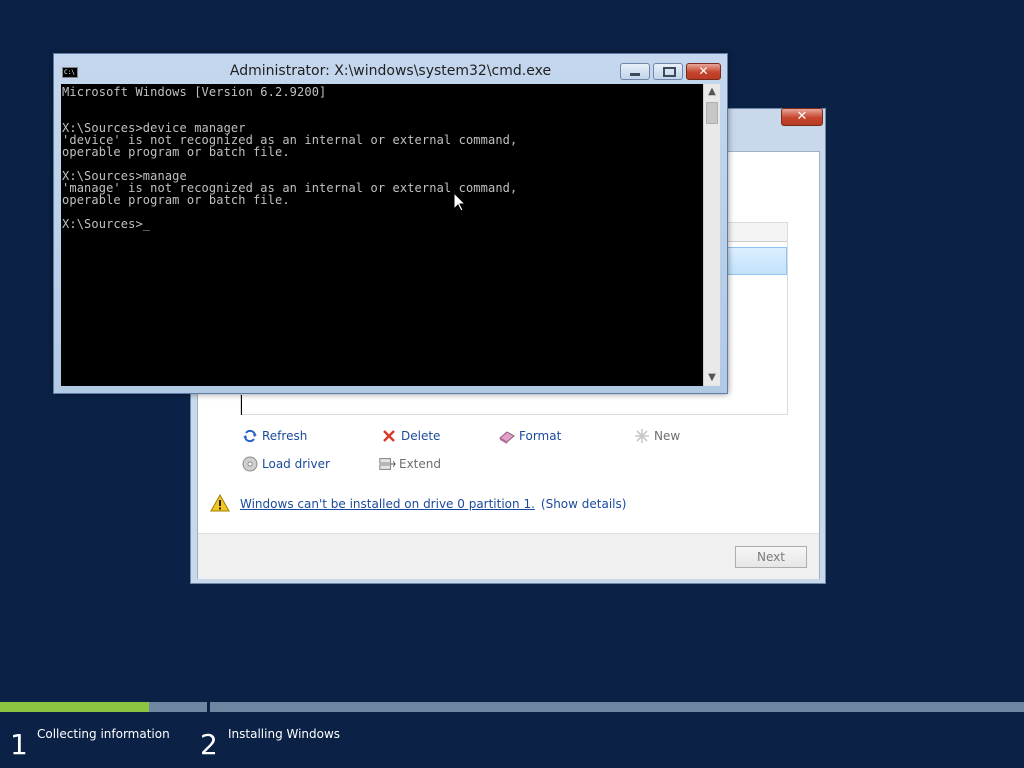  What do you see at coordinates (712, 113) in the screenshot?
I see `scroll-thumb` at bounding box center [712, 113].